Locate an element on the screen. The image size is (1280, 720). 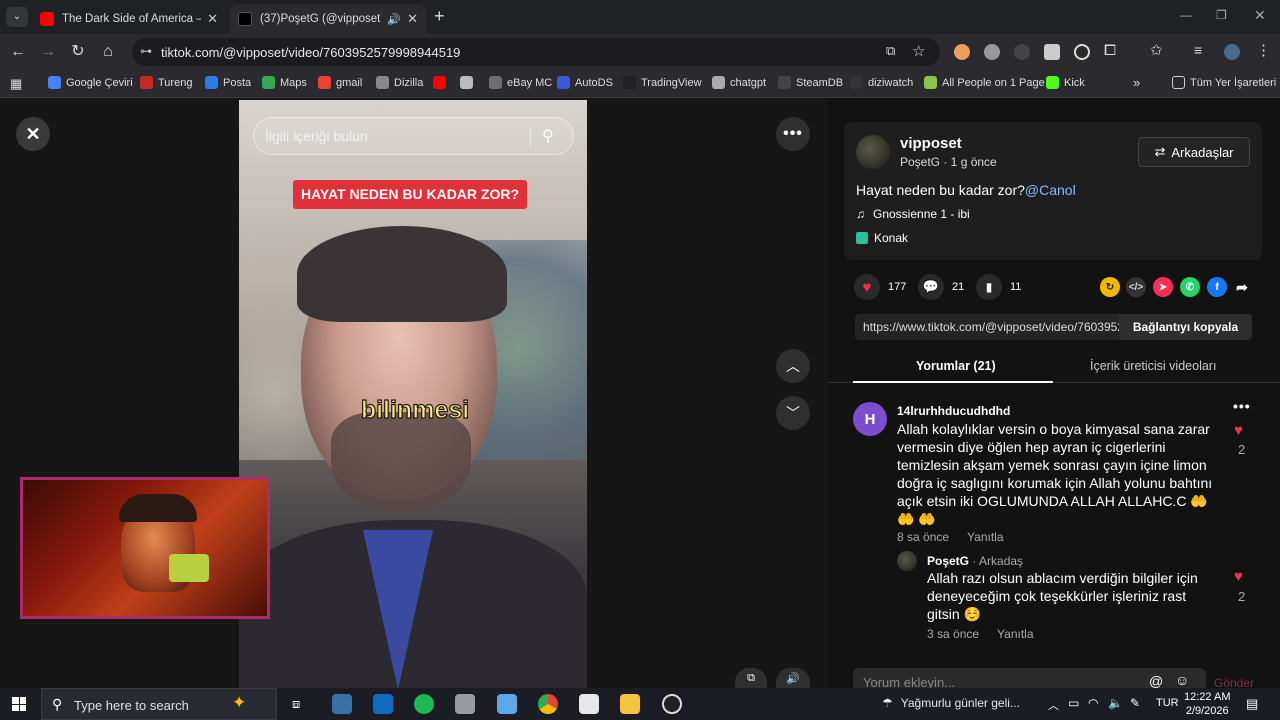
bookmark-star-icon: ☆ is located at coordinates (918, 51).